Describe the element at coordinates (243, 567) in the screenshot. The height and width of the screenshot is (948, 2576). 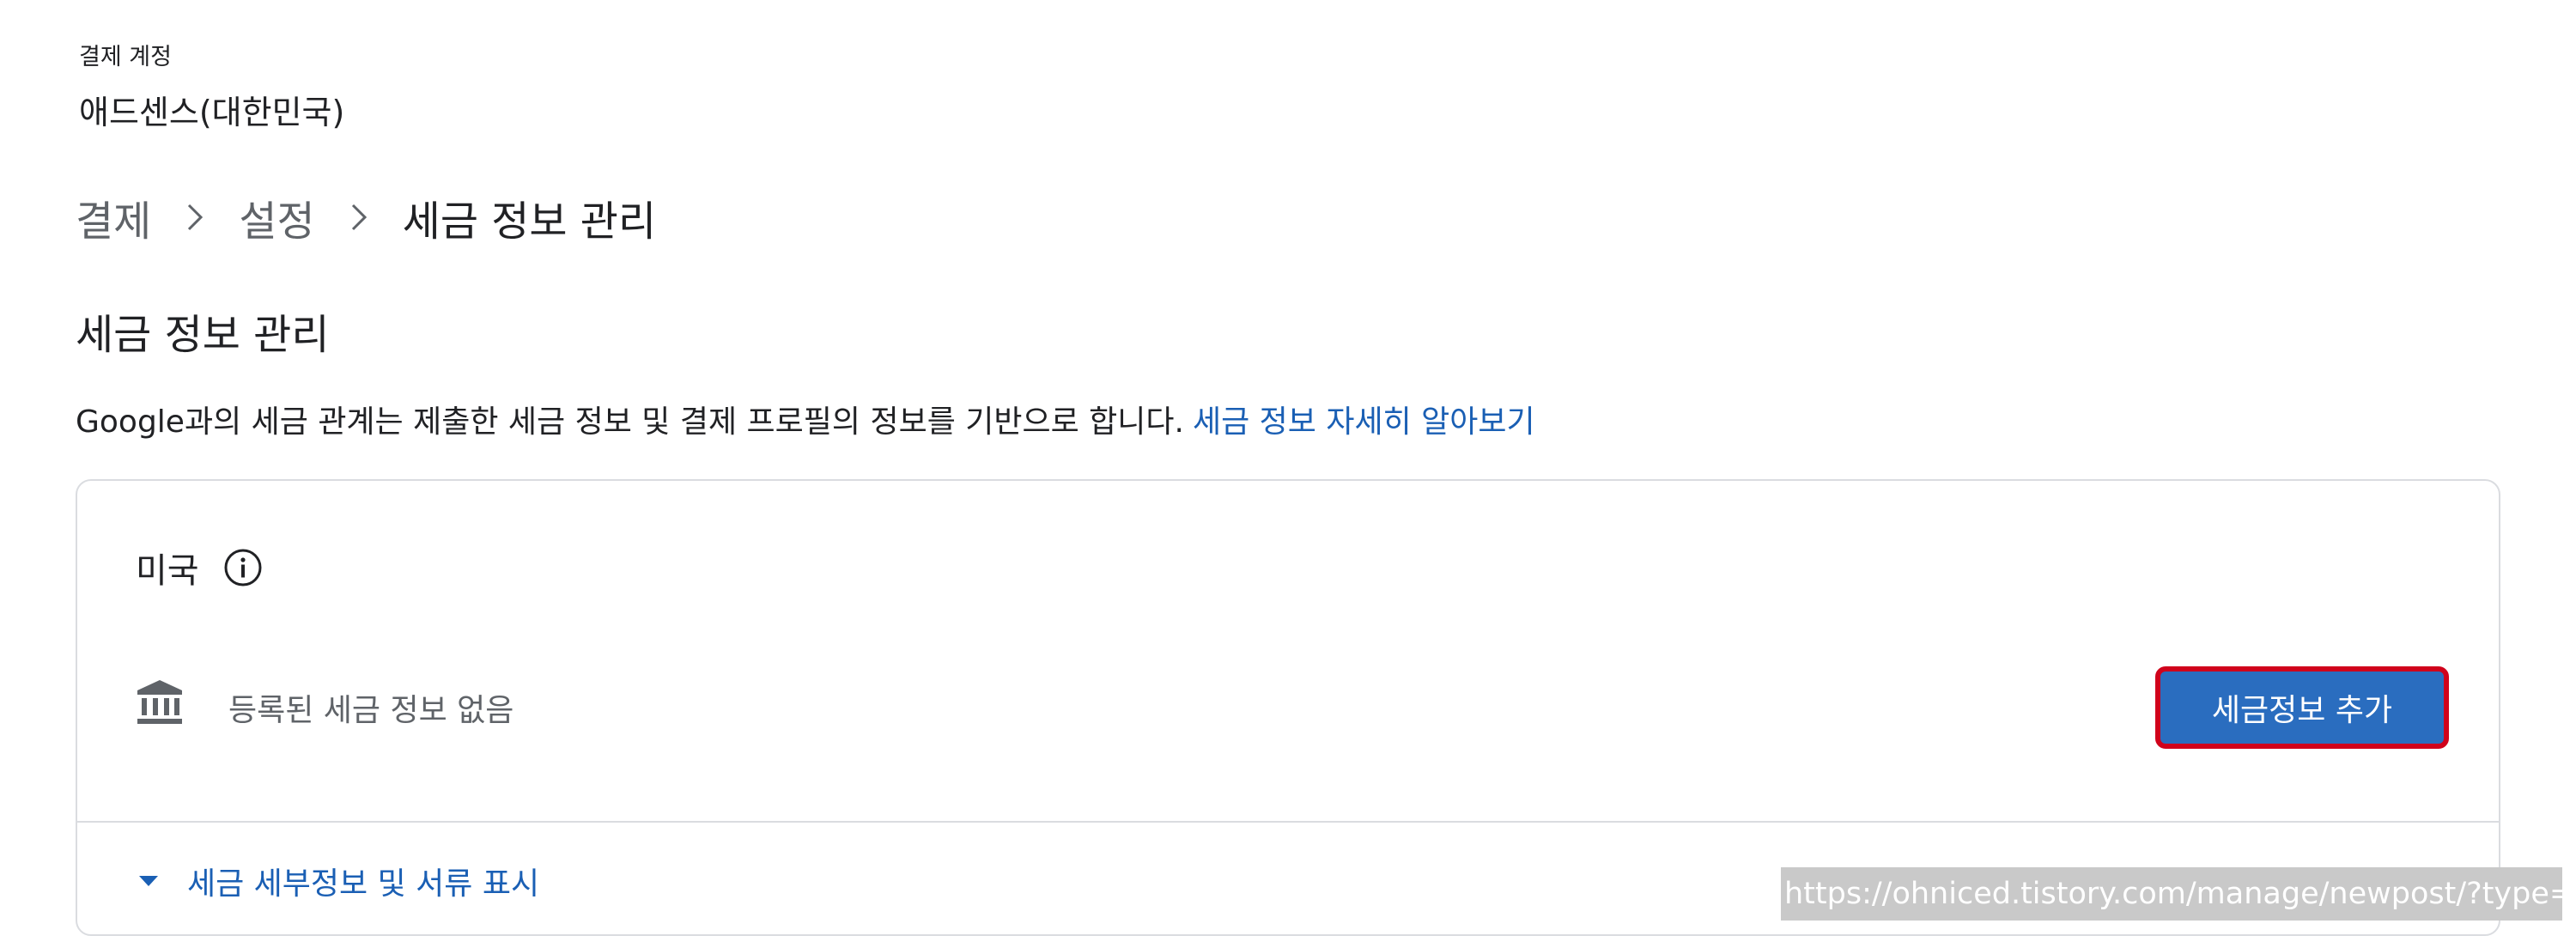
I see `info-icon` at that location.